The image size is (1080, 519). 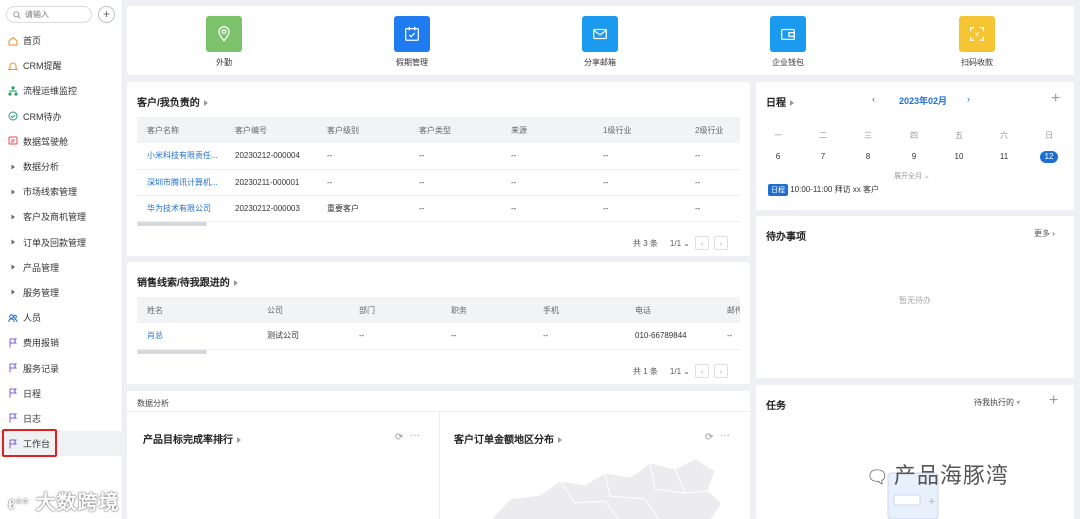 I want to click on product-ranking-title: 产品目标完成率排行, so click(x=192, y=438).